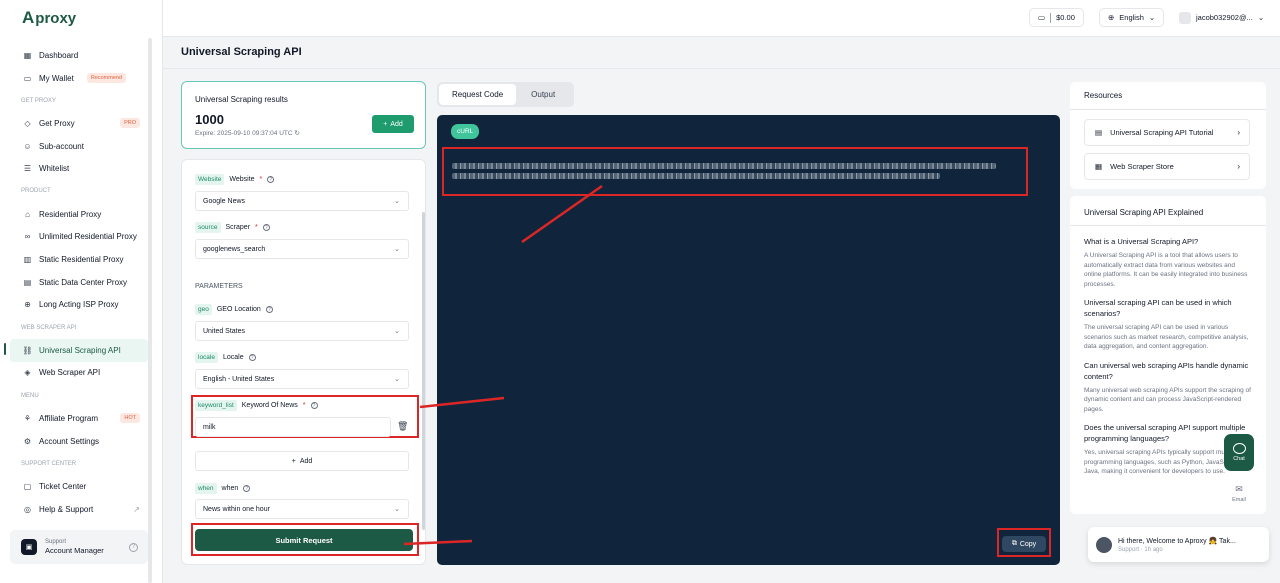 This screenshot has width=1280, height=583. I want to click on sidebar-item-web-scraper-api: ◈ Web Scraper API, so click(79, 373).